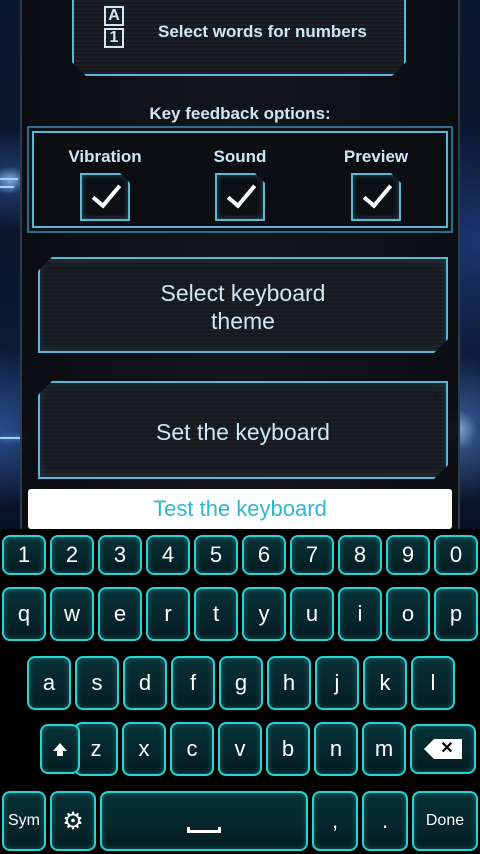 This screenshot has width=480, height=854. Describe the element at coordinates (433, 683) in the screenshot. I see `letter-key-l: l` at that location.